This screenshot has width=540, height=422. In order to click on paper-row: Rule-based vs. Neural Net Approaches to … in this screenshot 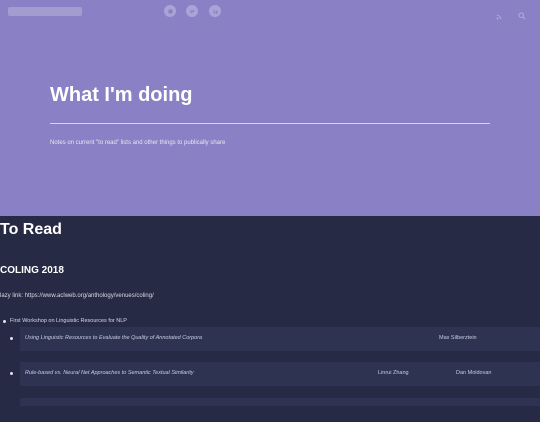, I will do `click(280, 374)`.